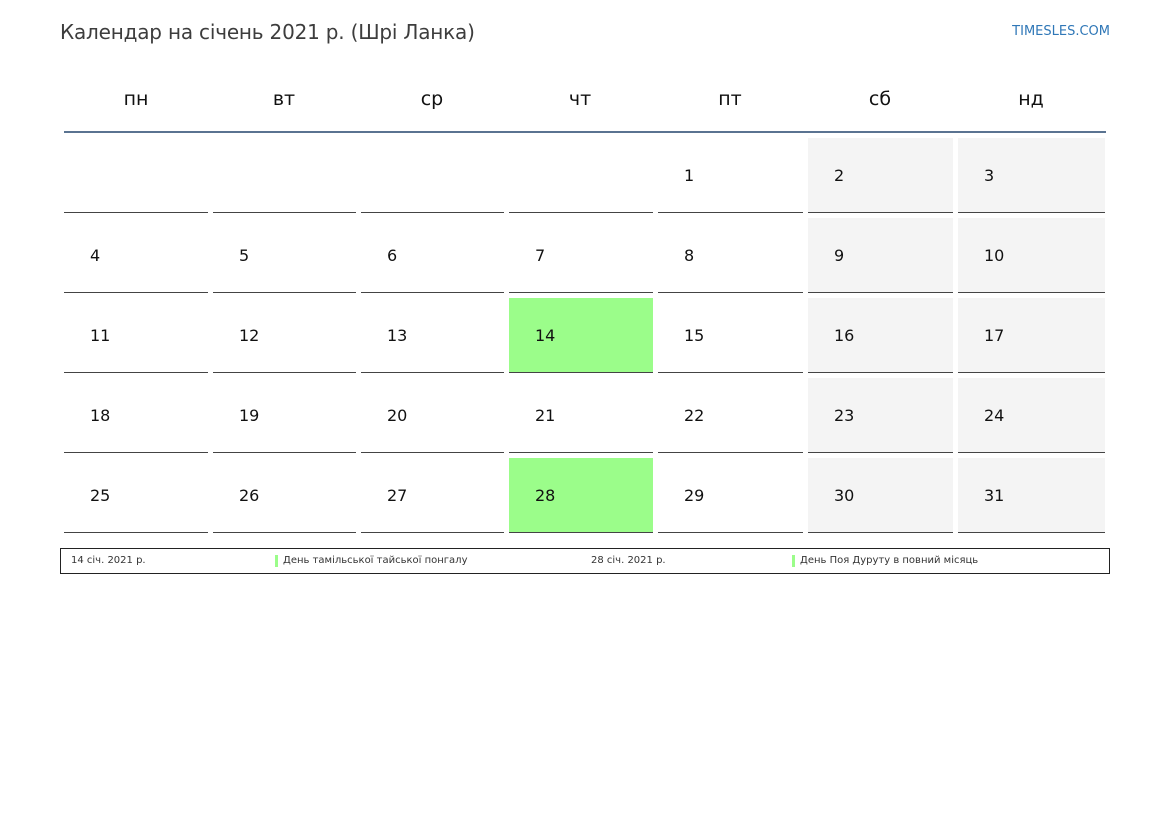  Describe the element at coordinates (284, 495) in the screenshot. I see `day-cell: 26` at that location.